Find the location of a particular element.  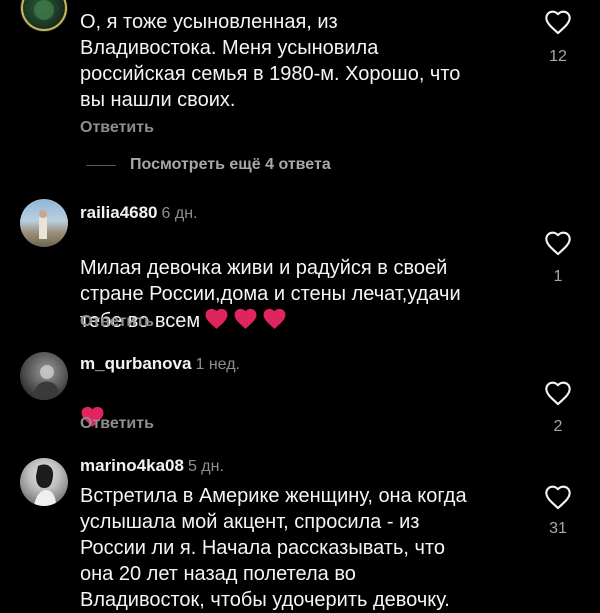

view-more-replies: Посмотреть ещё 4 ответа is located at coordinates (208, 165).